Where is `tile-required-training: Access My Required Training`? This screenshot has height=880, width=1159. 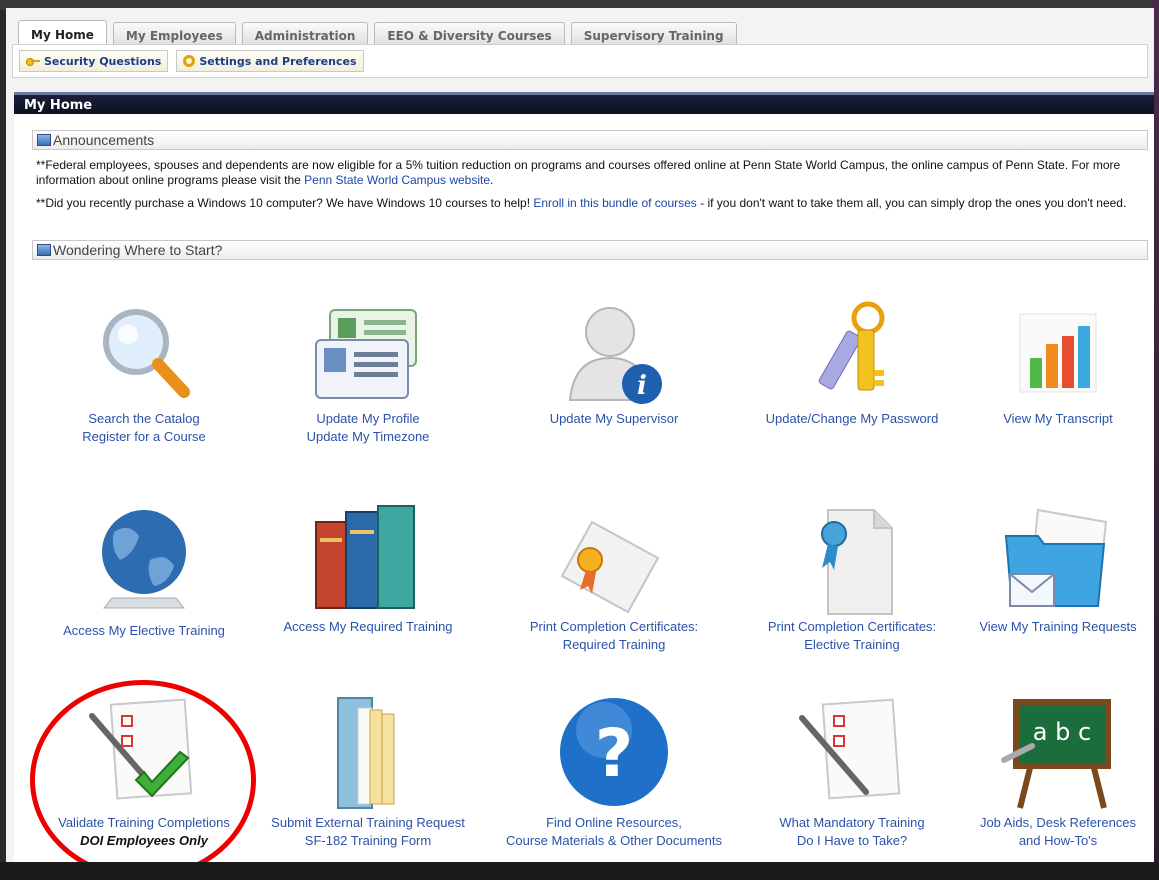
tile-required-training: Access My Required Training is located at coordinates (368, 567).